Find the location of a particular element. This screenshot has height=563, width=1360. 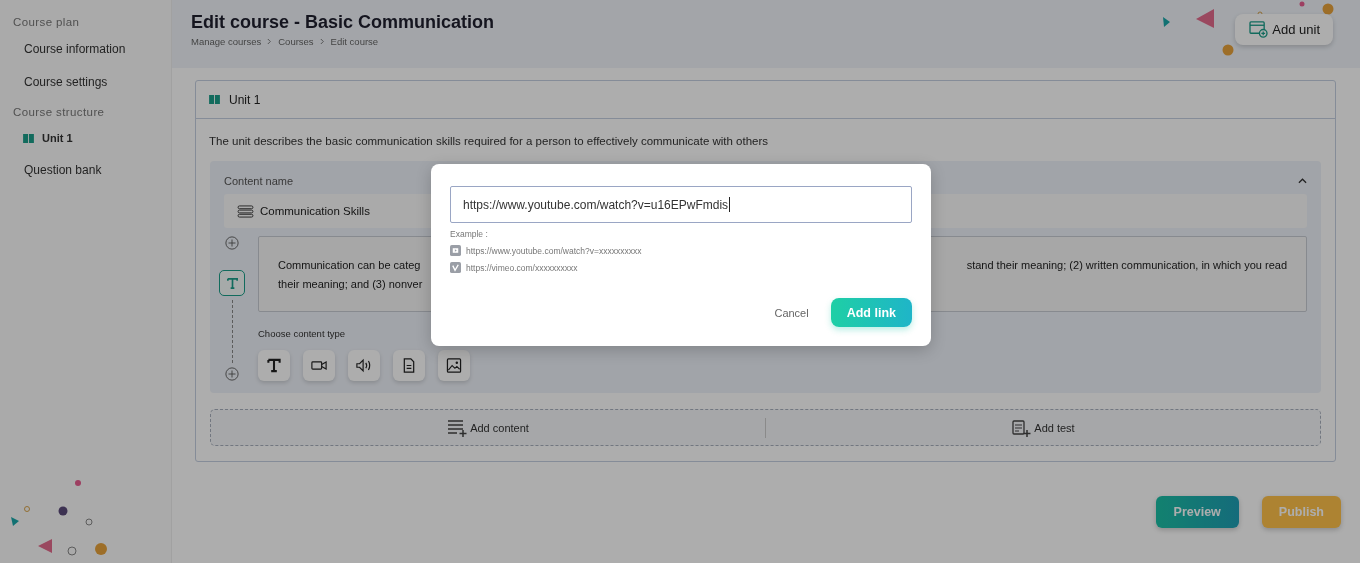

page-title: Edit course - Basic Communication is located at coordinates (343, 22).